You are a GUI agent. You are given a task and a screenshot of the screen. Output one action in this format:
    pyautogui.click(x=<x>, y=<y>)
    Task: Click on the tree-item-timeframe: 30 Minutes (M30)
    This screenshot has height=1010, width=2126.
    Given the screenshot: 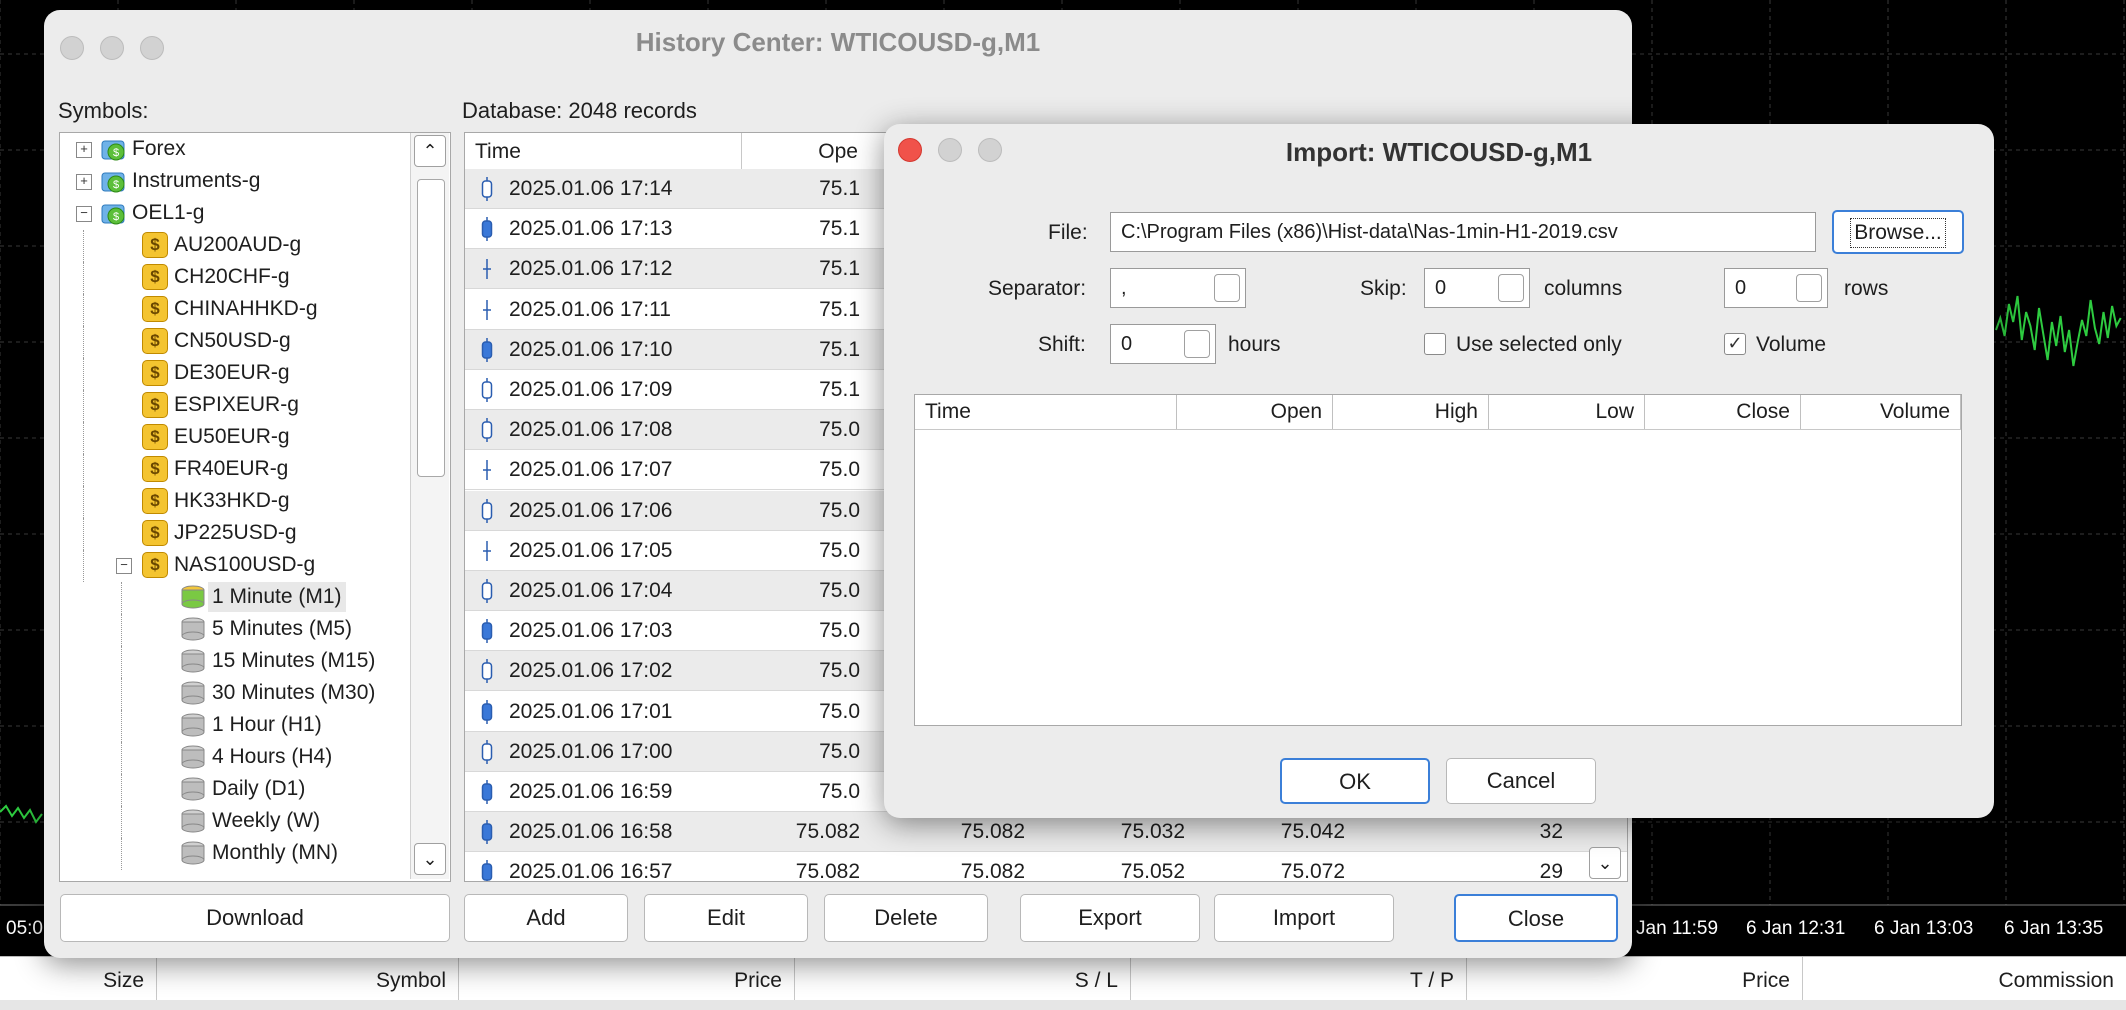 What is the action you would take?
    pyautogui.click(x=234, y=694)
    